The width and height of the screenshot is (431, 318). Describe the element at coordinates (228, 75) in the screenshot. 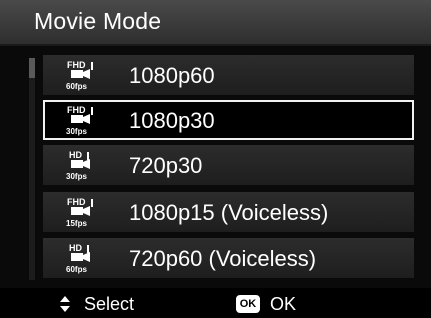

I see `menu-item-1080p60: FHD 60fps 1080p60` at that location.